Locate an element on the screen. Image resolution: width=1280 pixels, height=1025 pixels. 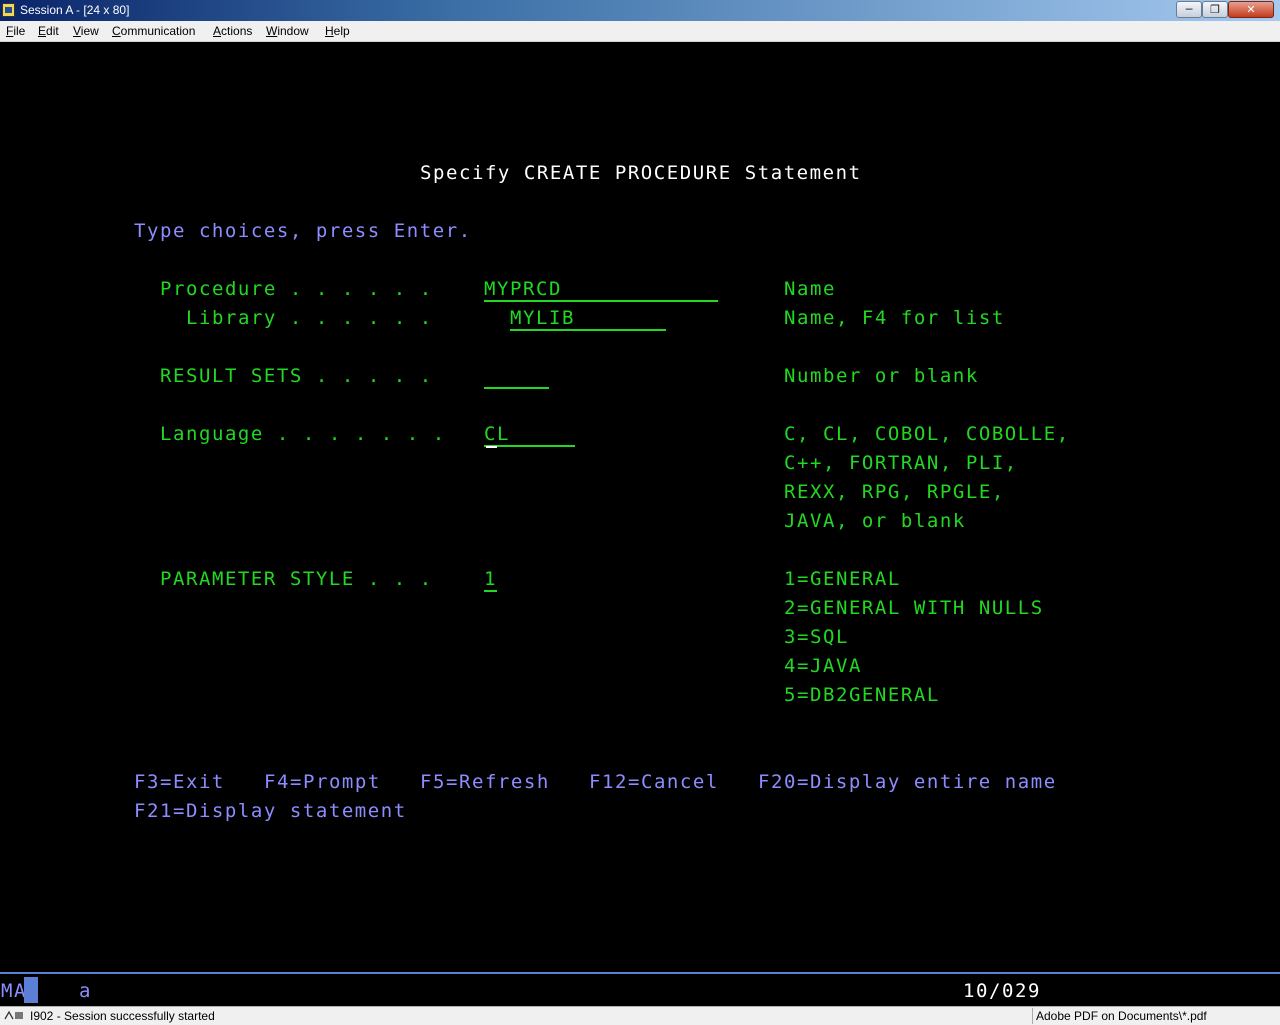
menu-file: File is located at coordinates (15, 31).